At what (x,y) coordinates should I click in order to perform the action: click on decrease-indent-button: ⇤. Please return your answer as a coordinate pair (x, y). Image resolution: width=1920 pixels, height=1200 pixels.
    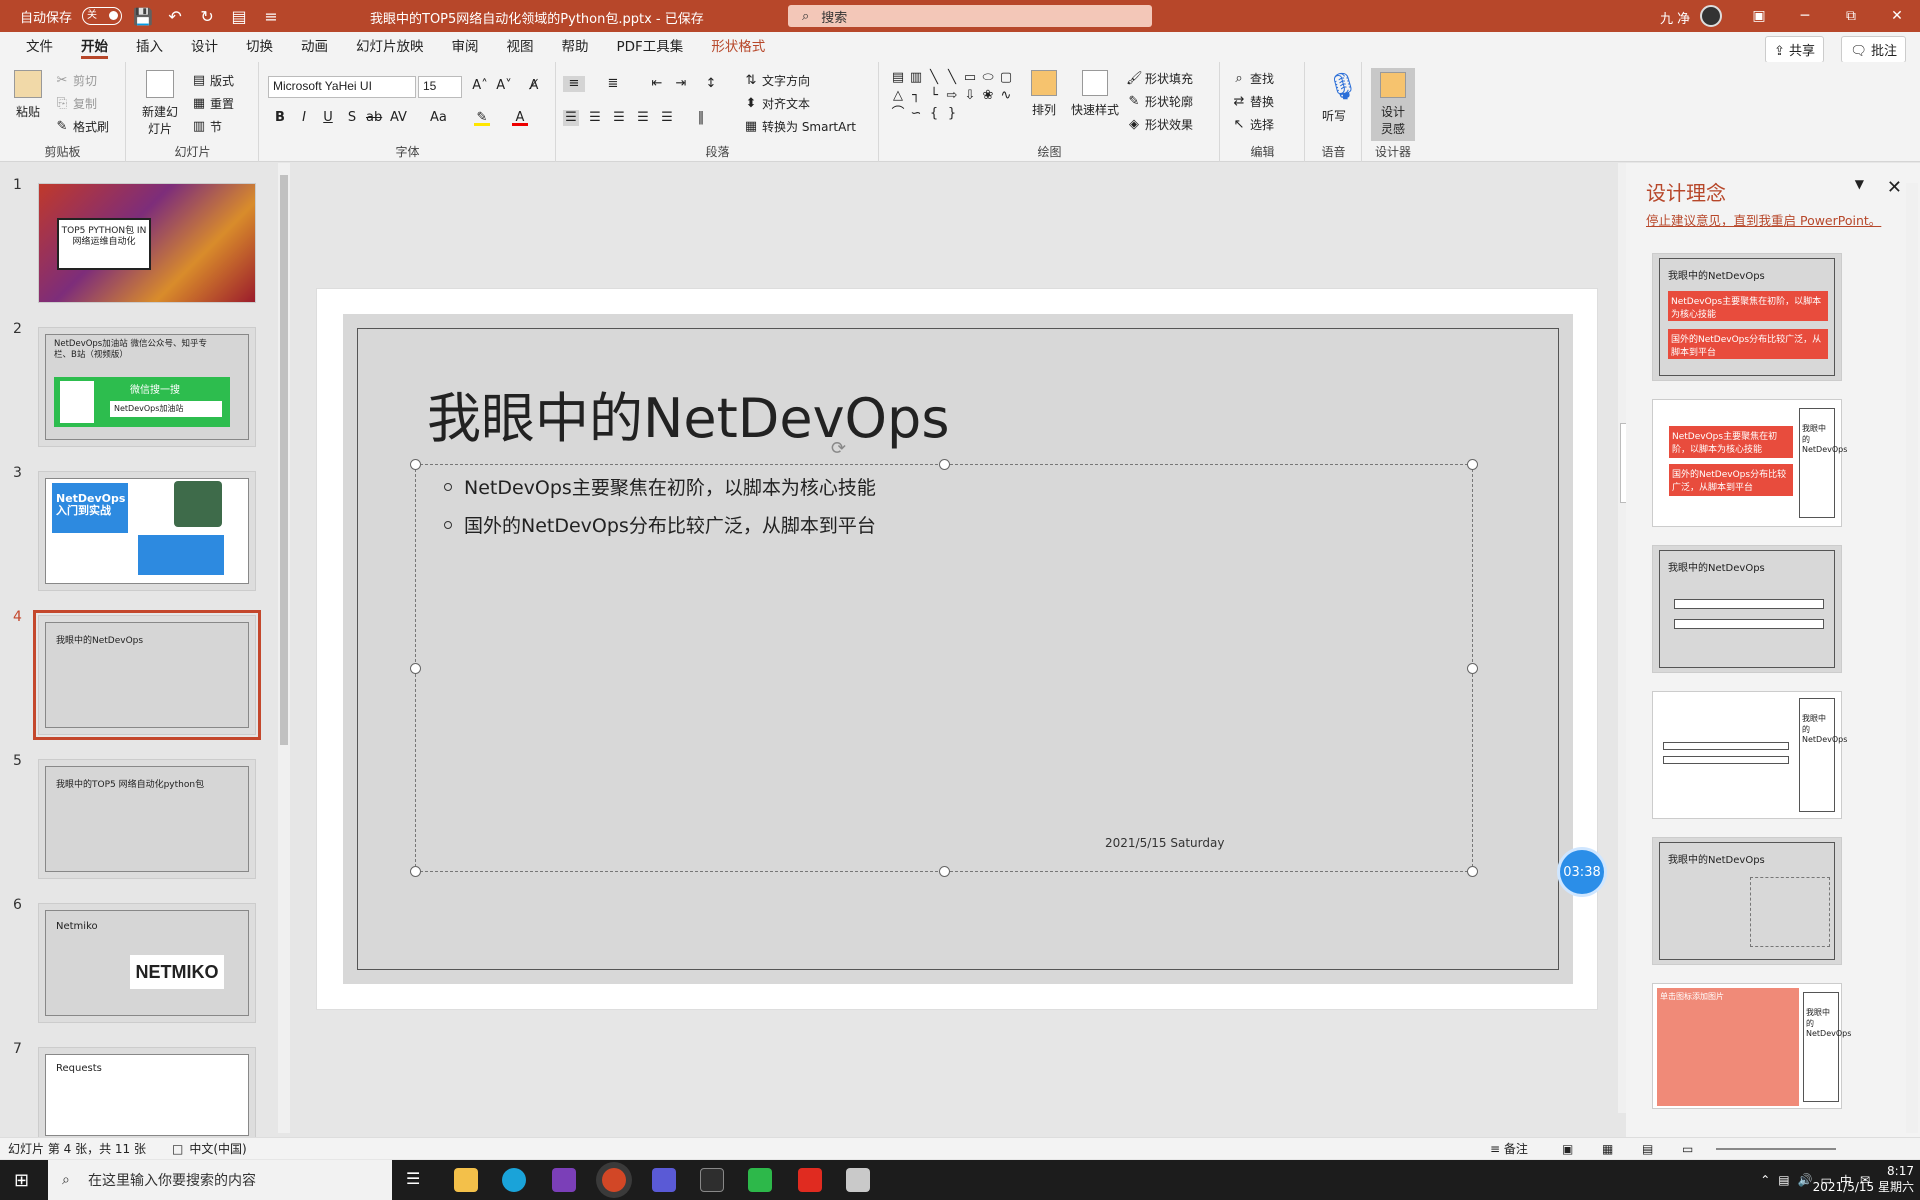
    Looking at the image, I should click on (657, 84).